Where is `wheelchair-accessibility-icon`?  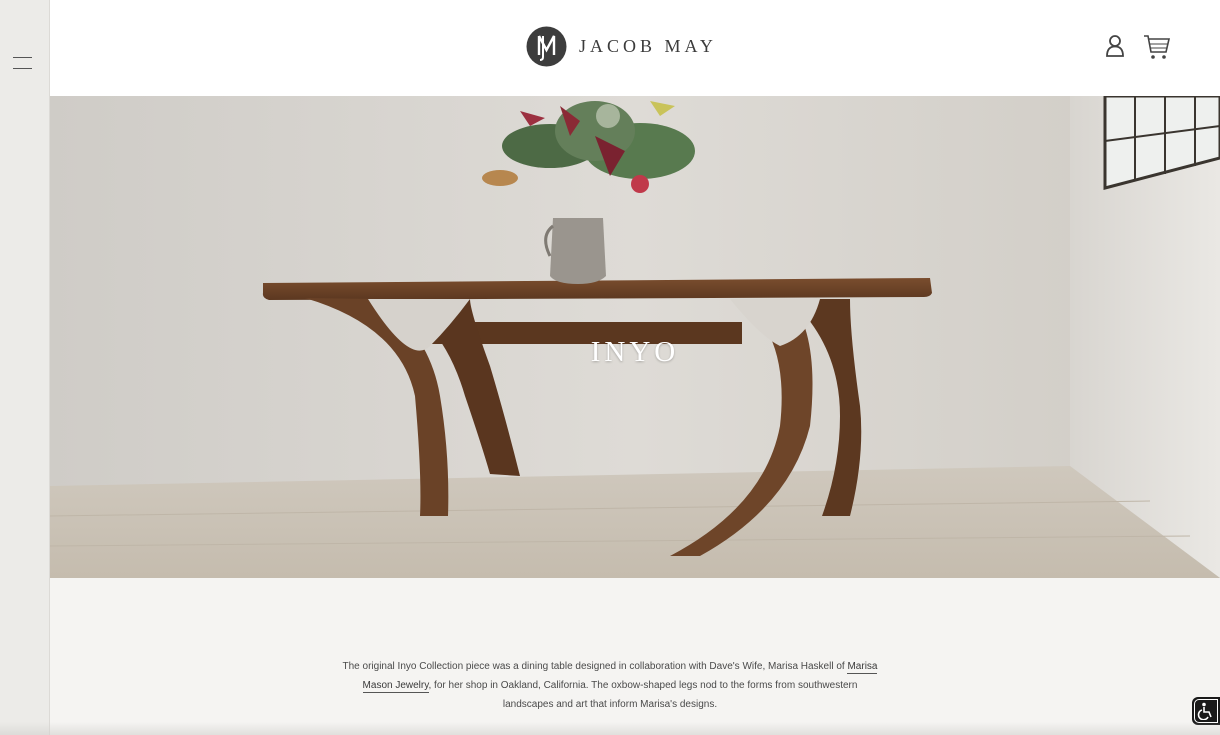 wheelchair-accessibility-icon is located at coordinates (1204, 711).